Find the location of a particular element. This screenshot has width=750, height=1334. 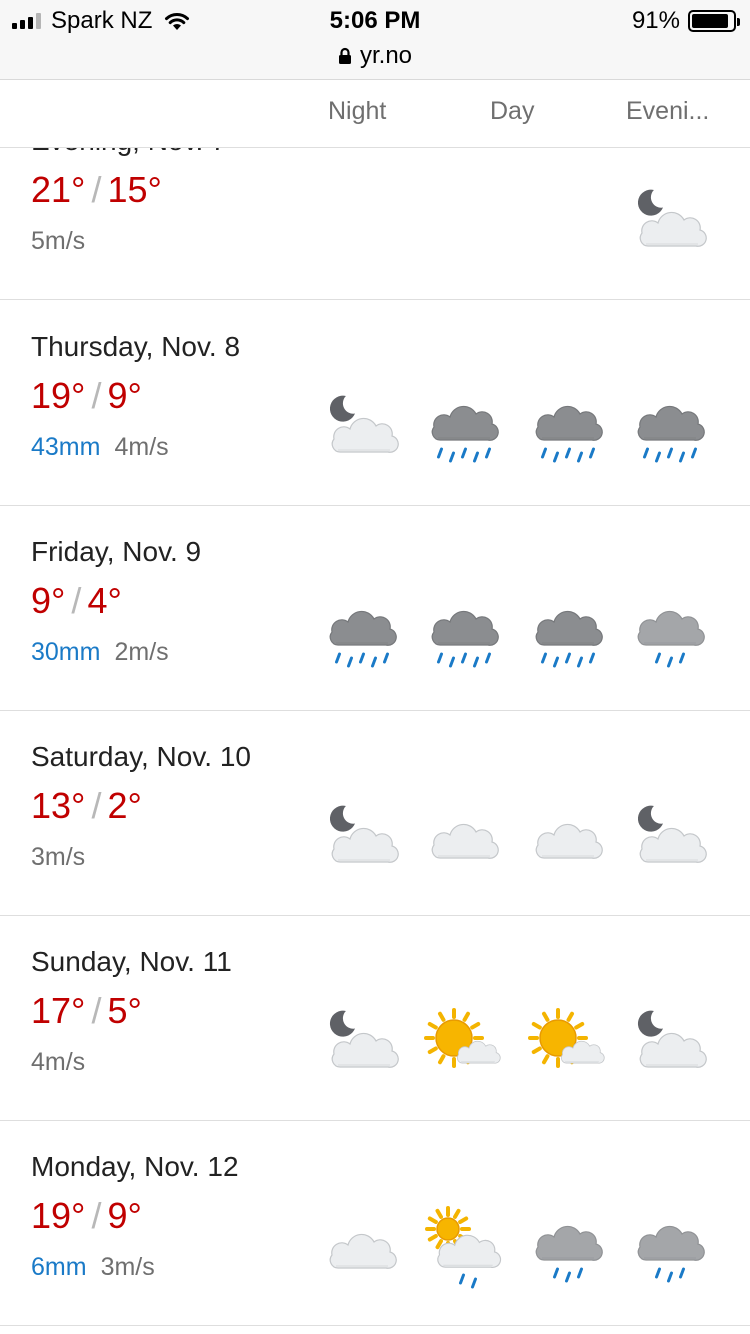

row-date: Friday, Nov. 9 is located at coordinates (116, 551).